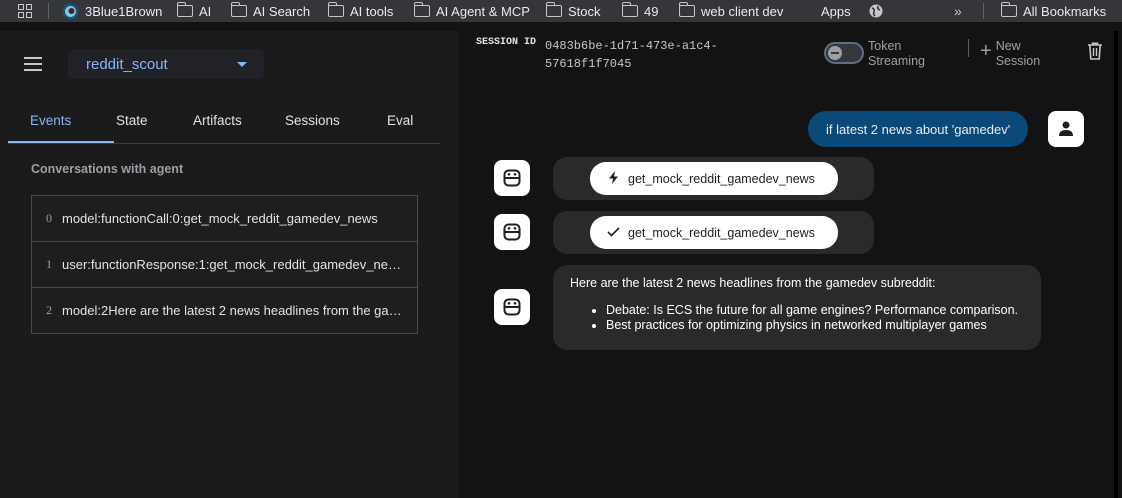 This screenshot has height=498, width=1122. What do you see at coordinates (1116, 264) in the screenshot?
I see `scrollbar` at bounding box center [1116, 264].